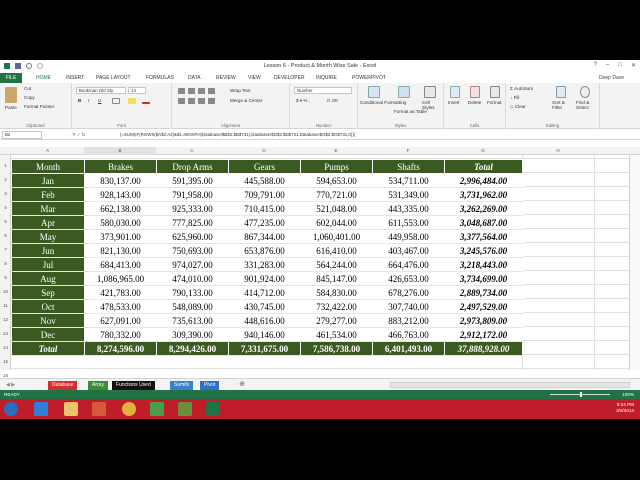 The width and height of the screenshot is (640, 480). What do you see at coordinates (408, 151) in the screenshot?
I see `column-header: F` at bounding box center [408, 151].